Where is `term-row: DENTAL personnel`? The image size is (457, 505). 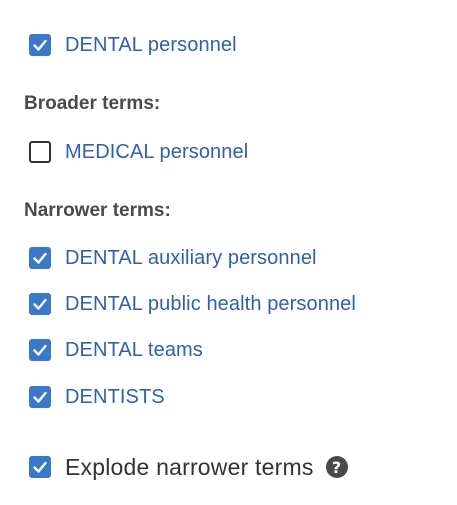 term-row: DENTAL personnel is located at coordinates (133, 45).